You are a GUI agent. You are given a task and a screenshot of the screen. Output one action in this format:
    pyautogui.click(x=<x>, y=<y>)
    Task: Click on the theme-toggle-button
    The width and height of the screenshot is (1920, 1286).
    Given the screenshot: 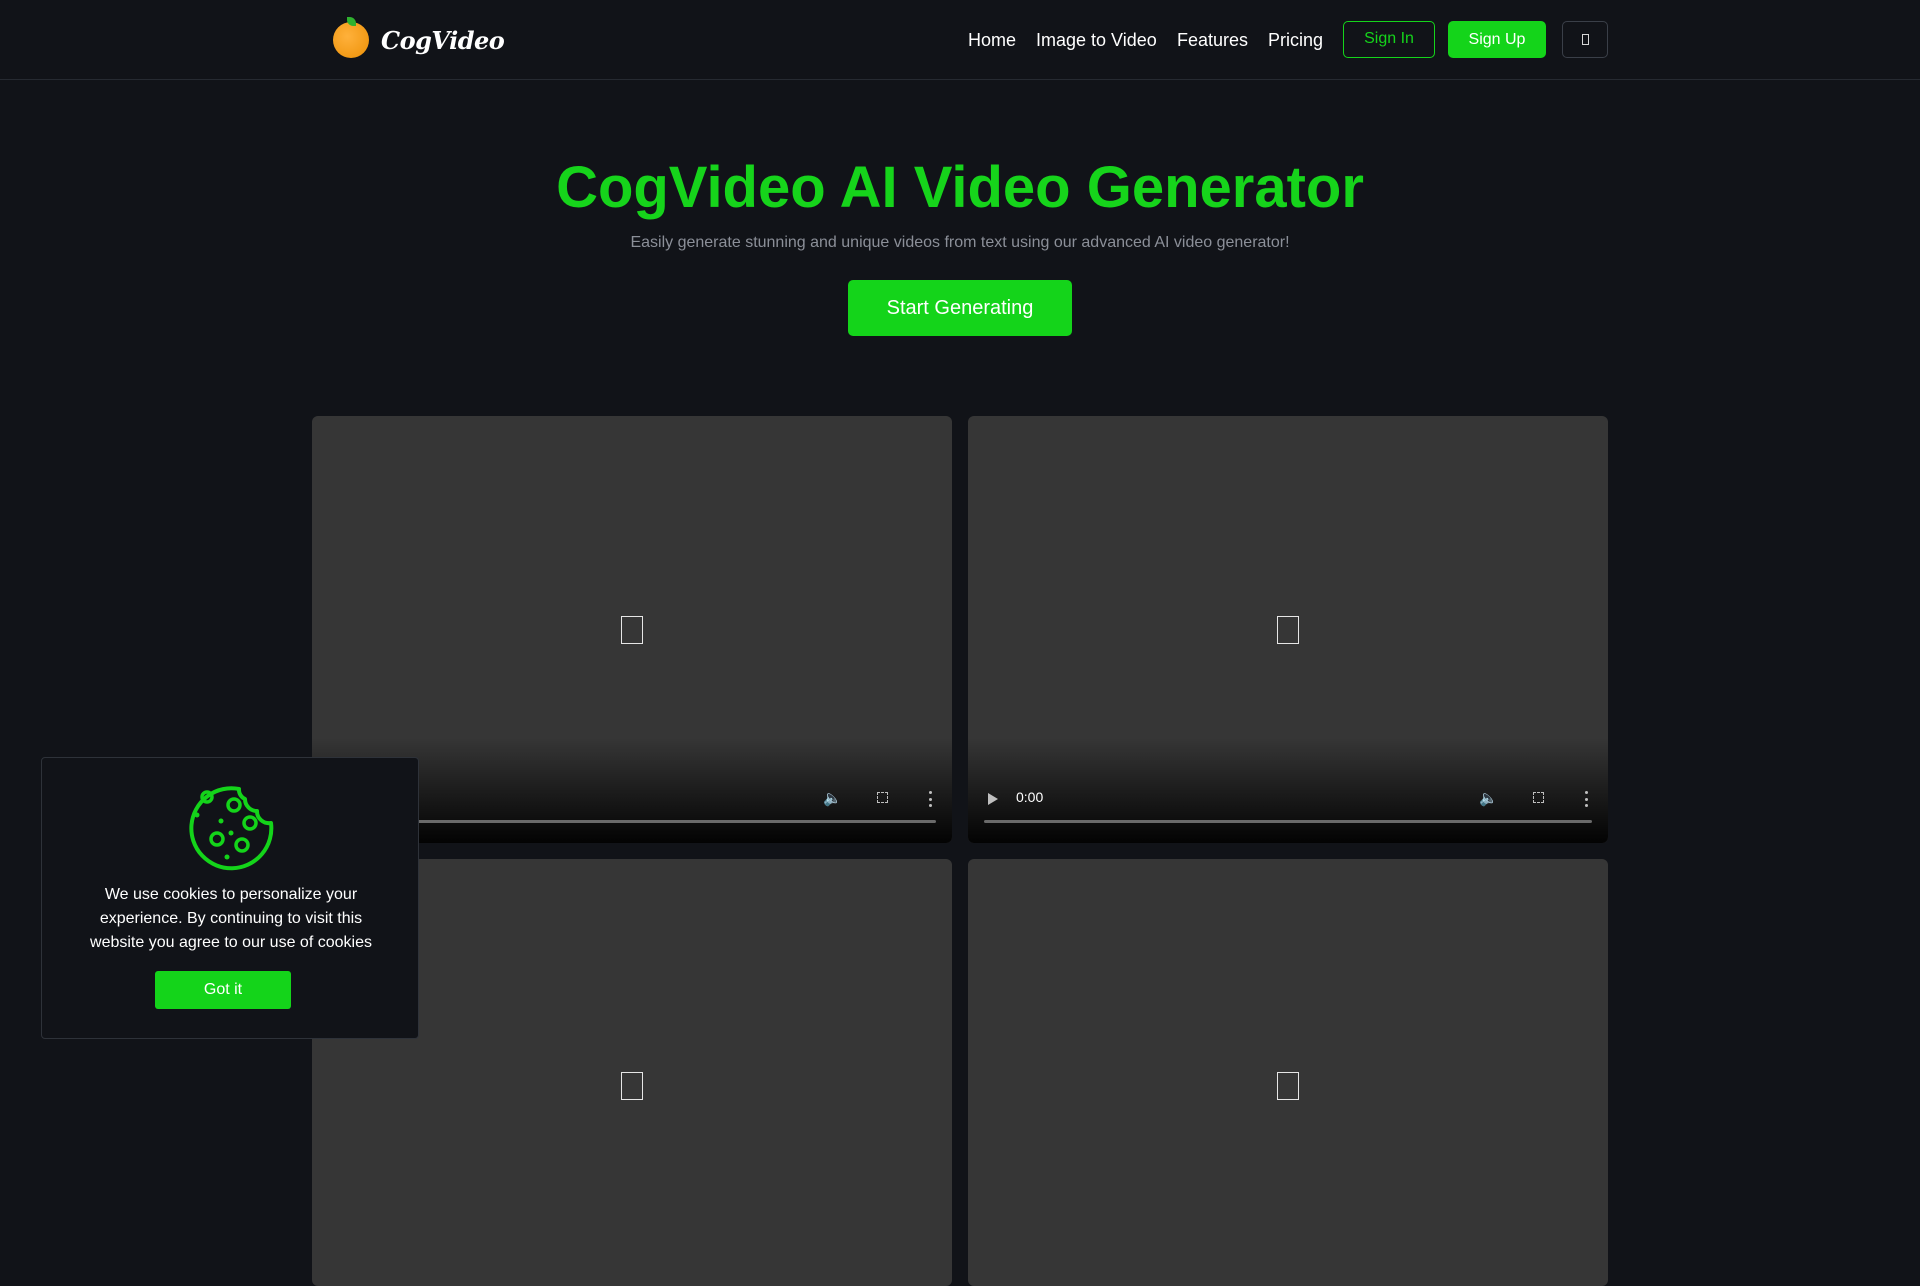 What is the action you would take?
    pyautogui.click(x=1585, y=39)
    